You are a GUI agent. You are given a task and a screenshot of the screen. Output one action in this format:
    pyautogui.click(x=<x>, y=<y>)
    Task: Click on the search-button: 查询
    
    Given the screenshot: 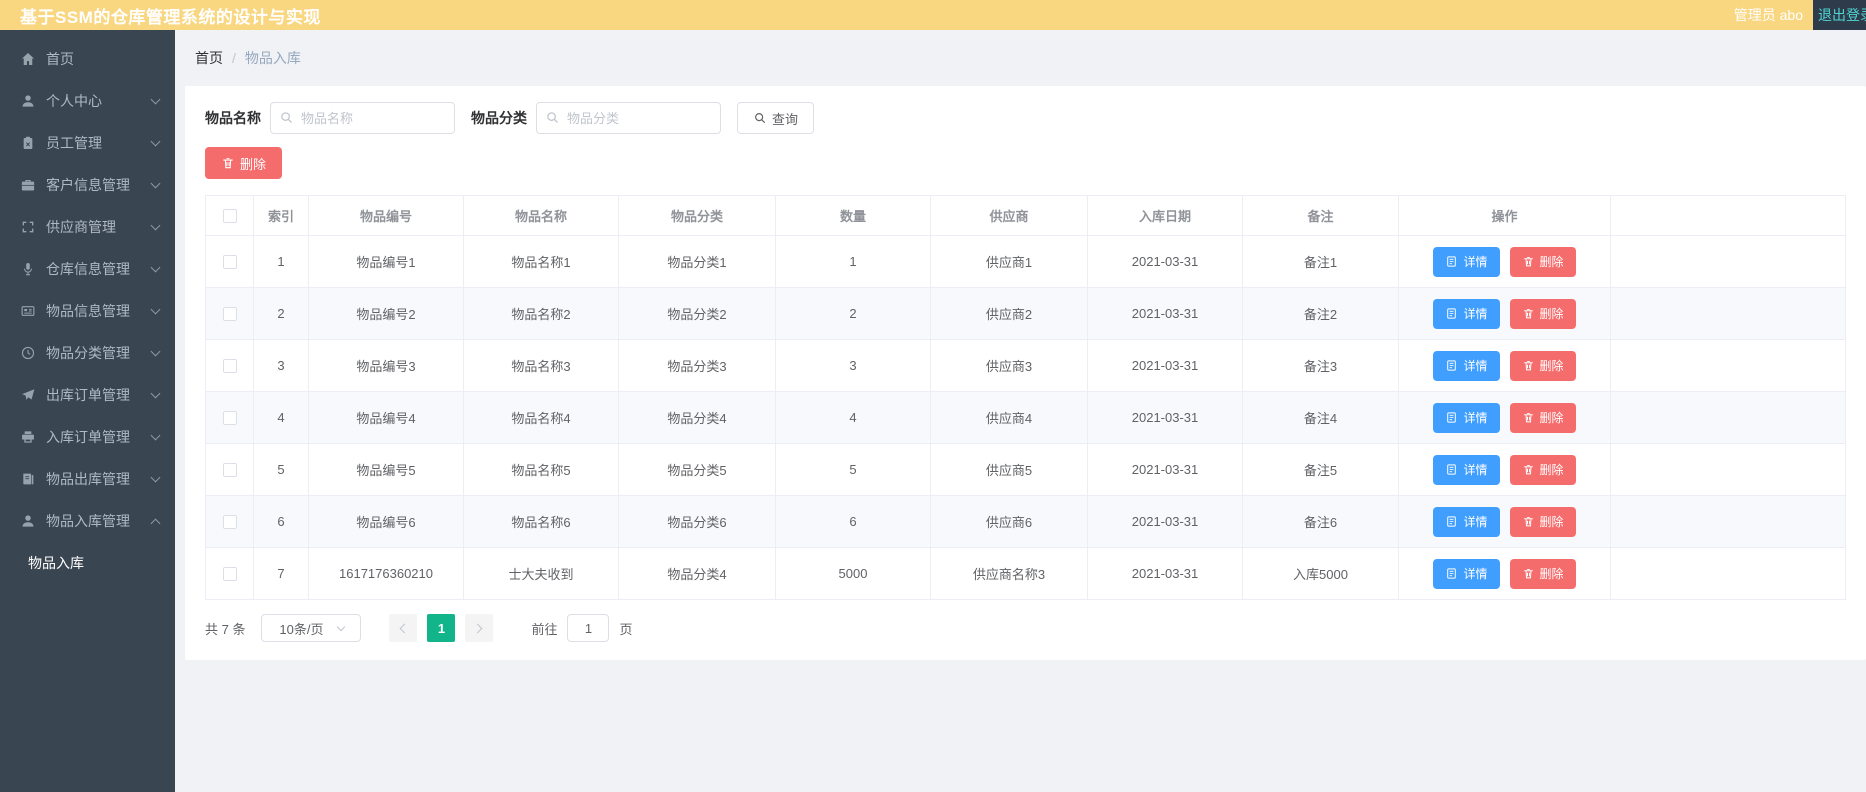 What is the action you would take?
    pyautogui.click(x=776, y=118)
    